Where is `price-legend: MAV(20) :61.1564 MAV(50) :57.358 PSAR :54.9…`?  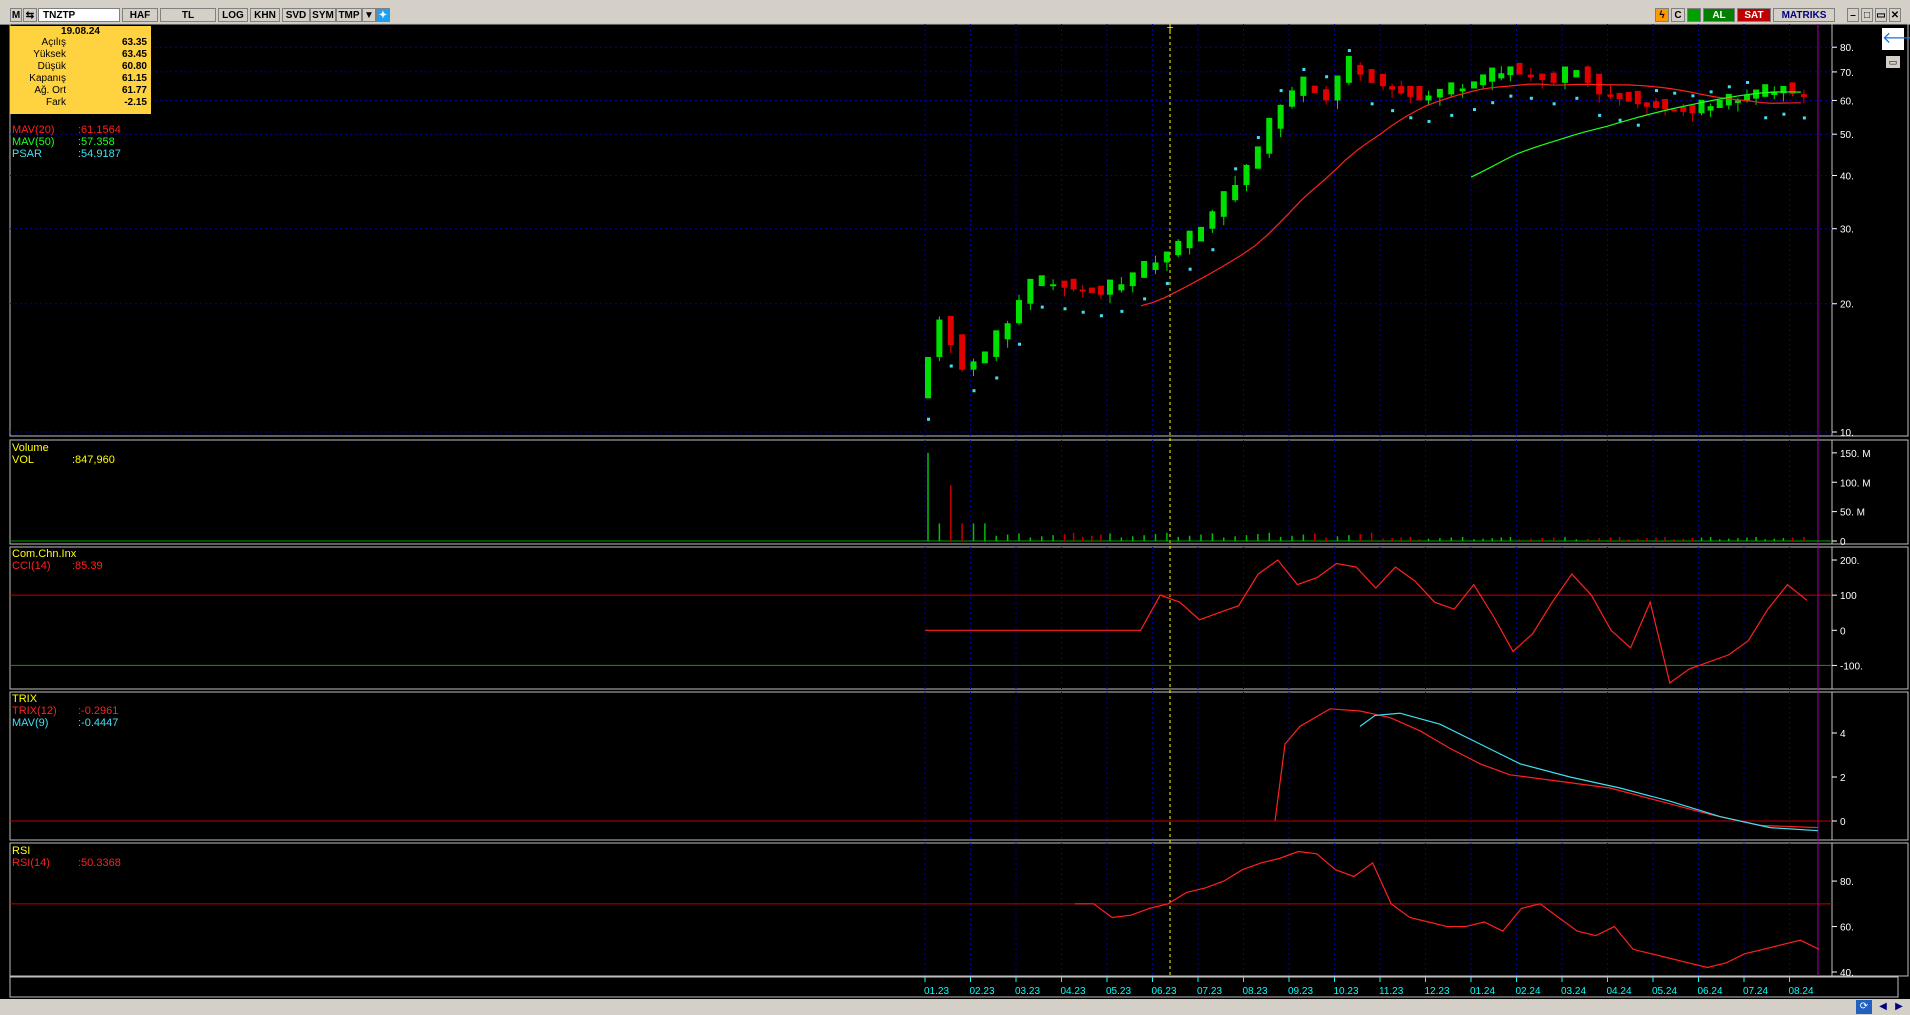
price-legend: MAV(20) :61.1564 MAV(50) :57.358 PSAR :54.9… is located at coordinates (66, 142).